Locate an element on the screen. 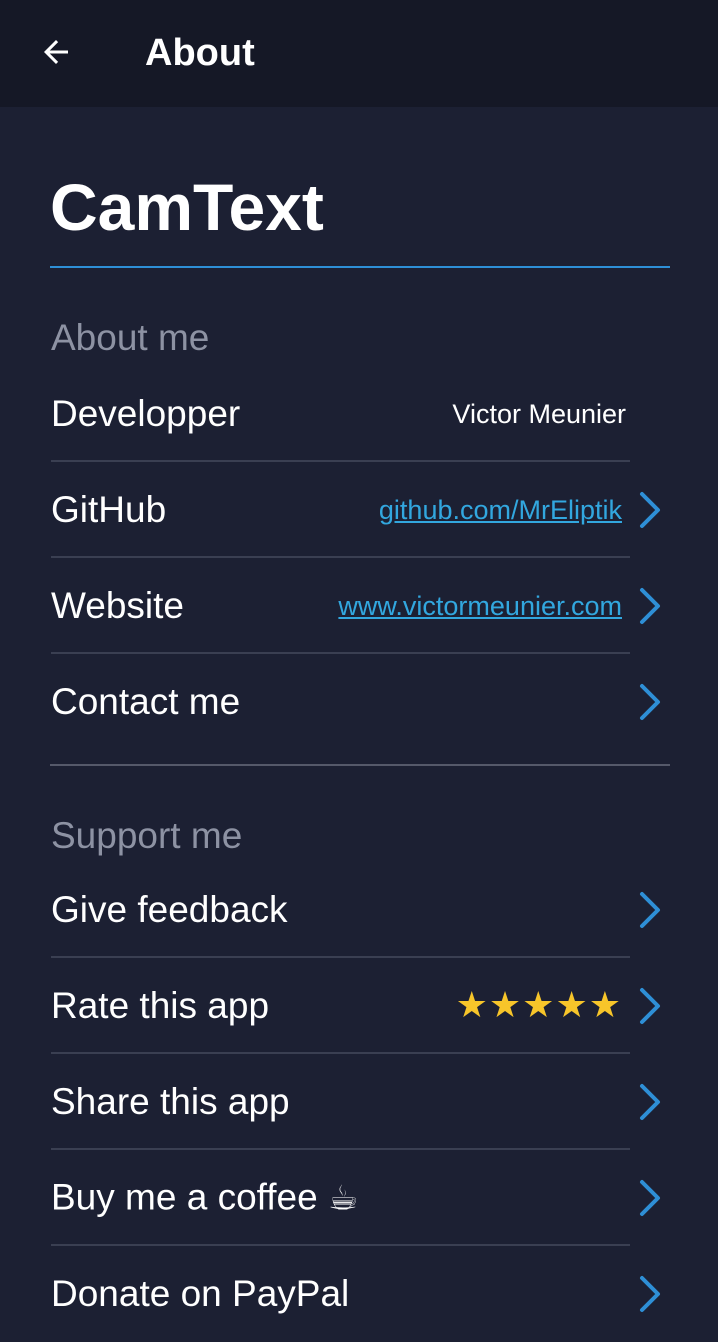 The width and height of the screenshot is (718, 1342). row-label: Share this app is located at coordinates (170, 1101).